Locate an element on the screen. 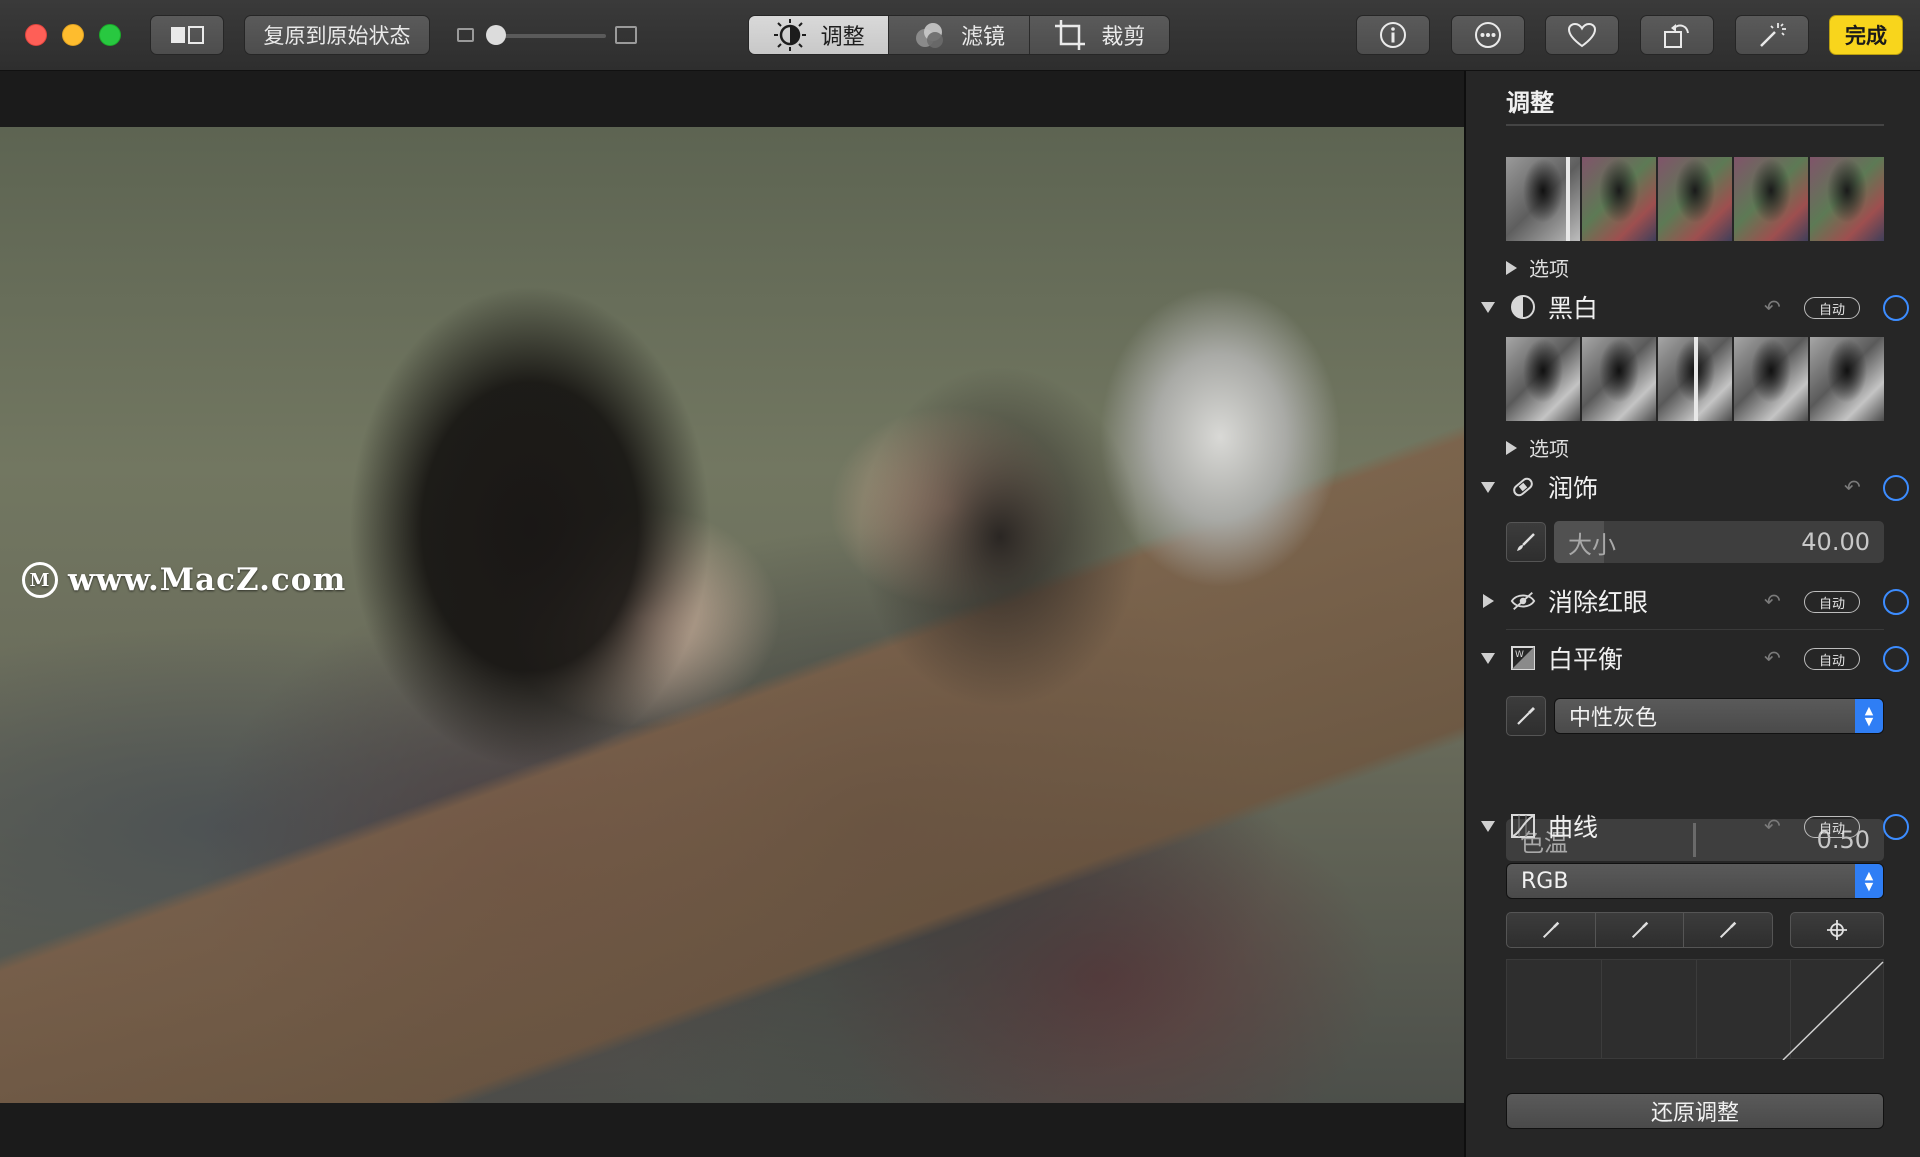  brush-button is located at coordinates (1526, 542).